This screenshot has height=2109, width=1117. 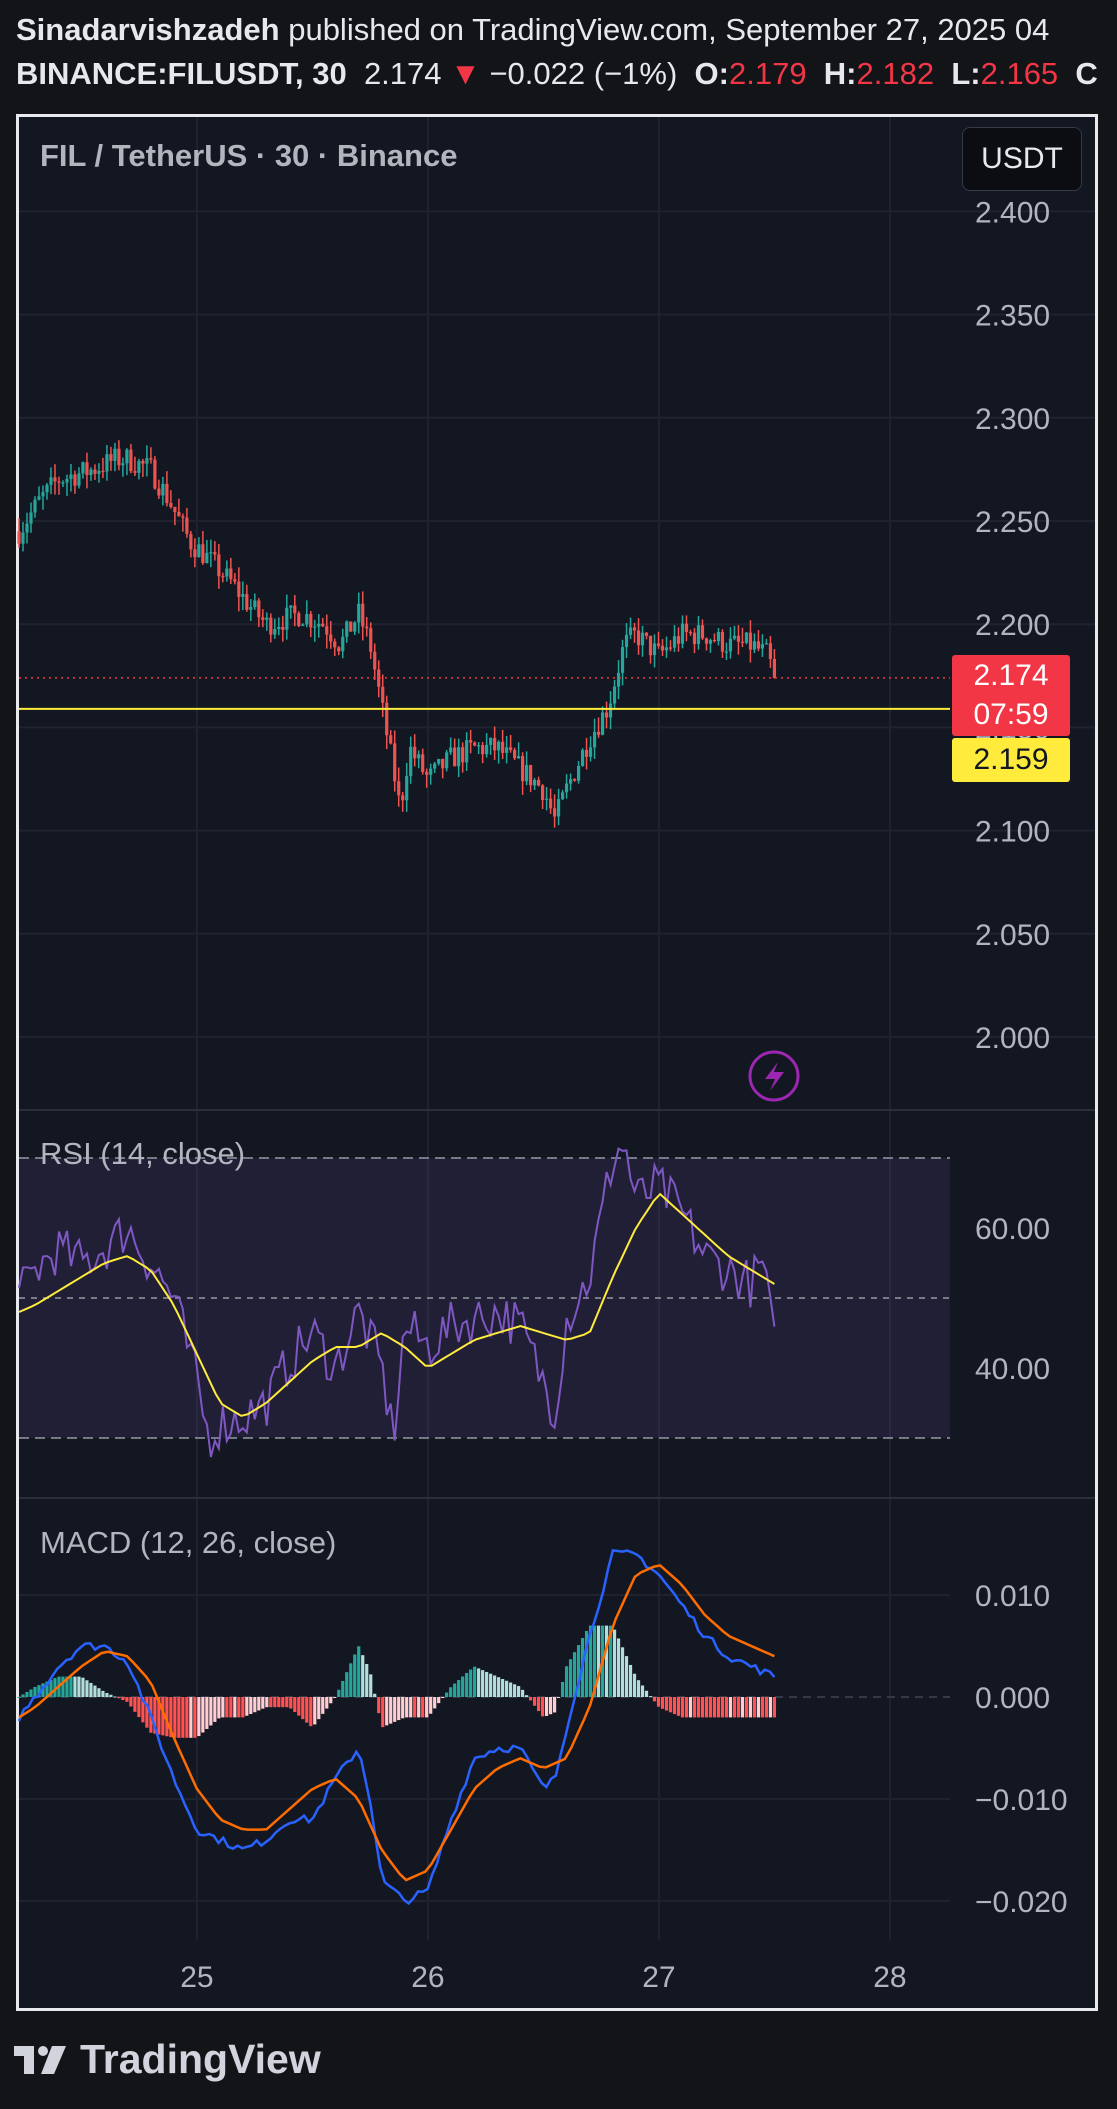 I want to click on tradingview-logo: TradingView, so click(x=167, y=2059).